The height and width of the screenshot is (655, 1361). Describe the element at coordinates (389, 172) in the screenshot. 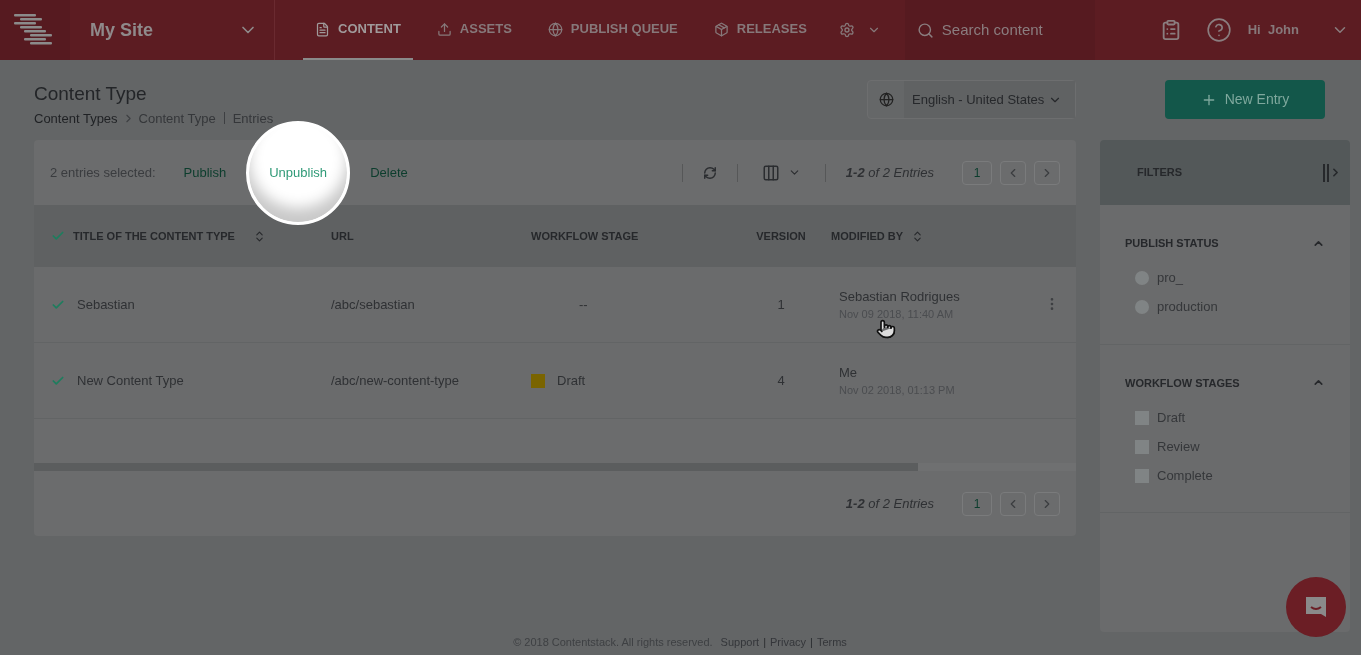

I see `bulk-action-link: Delete` at that location.